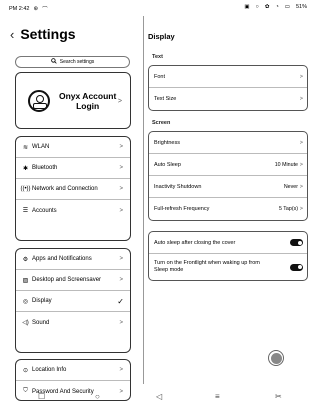 The image size is (320, 408). Describe the element at coordinates (278, 396) in the screenshot. I see `screenshot-icon: ✂` at that location.